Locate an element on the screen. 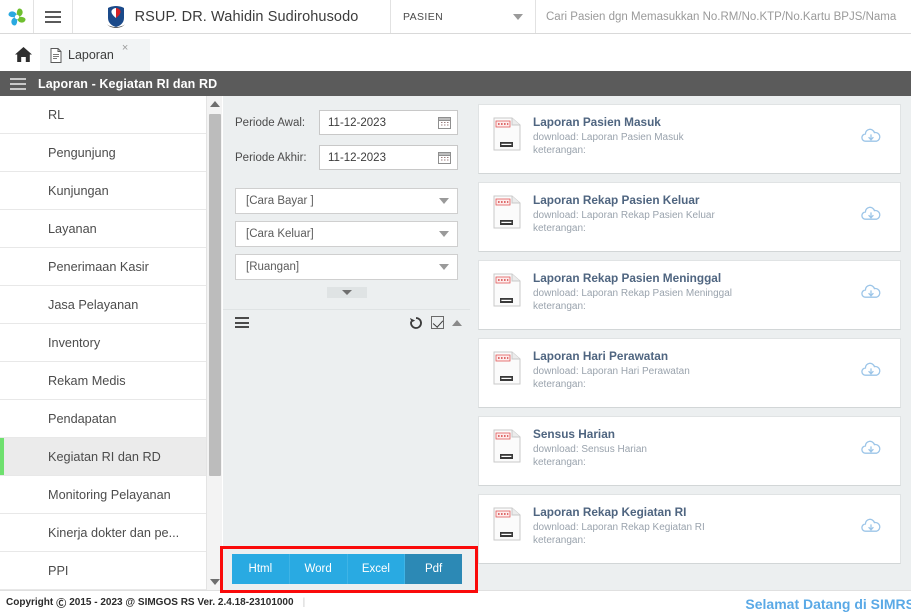  report-download-label: download: Sensus Harian is located at coordinates (590, 449).